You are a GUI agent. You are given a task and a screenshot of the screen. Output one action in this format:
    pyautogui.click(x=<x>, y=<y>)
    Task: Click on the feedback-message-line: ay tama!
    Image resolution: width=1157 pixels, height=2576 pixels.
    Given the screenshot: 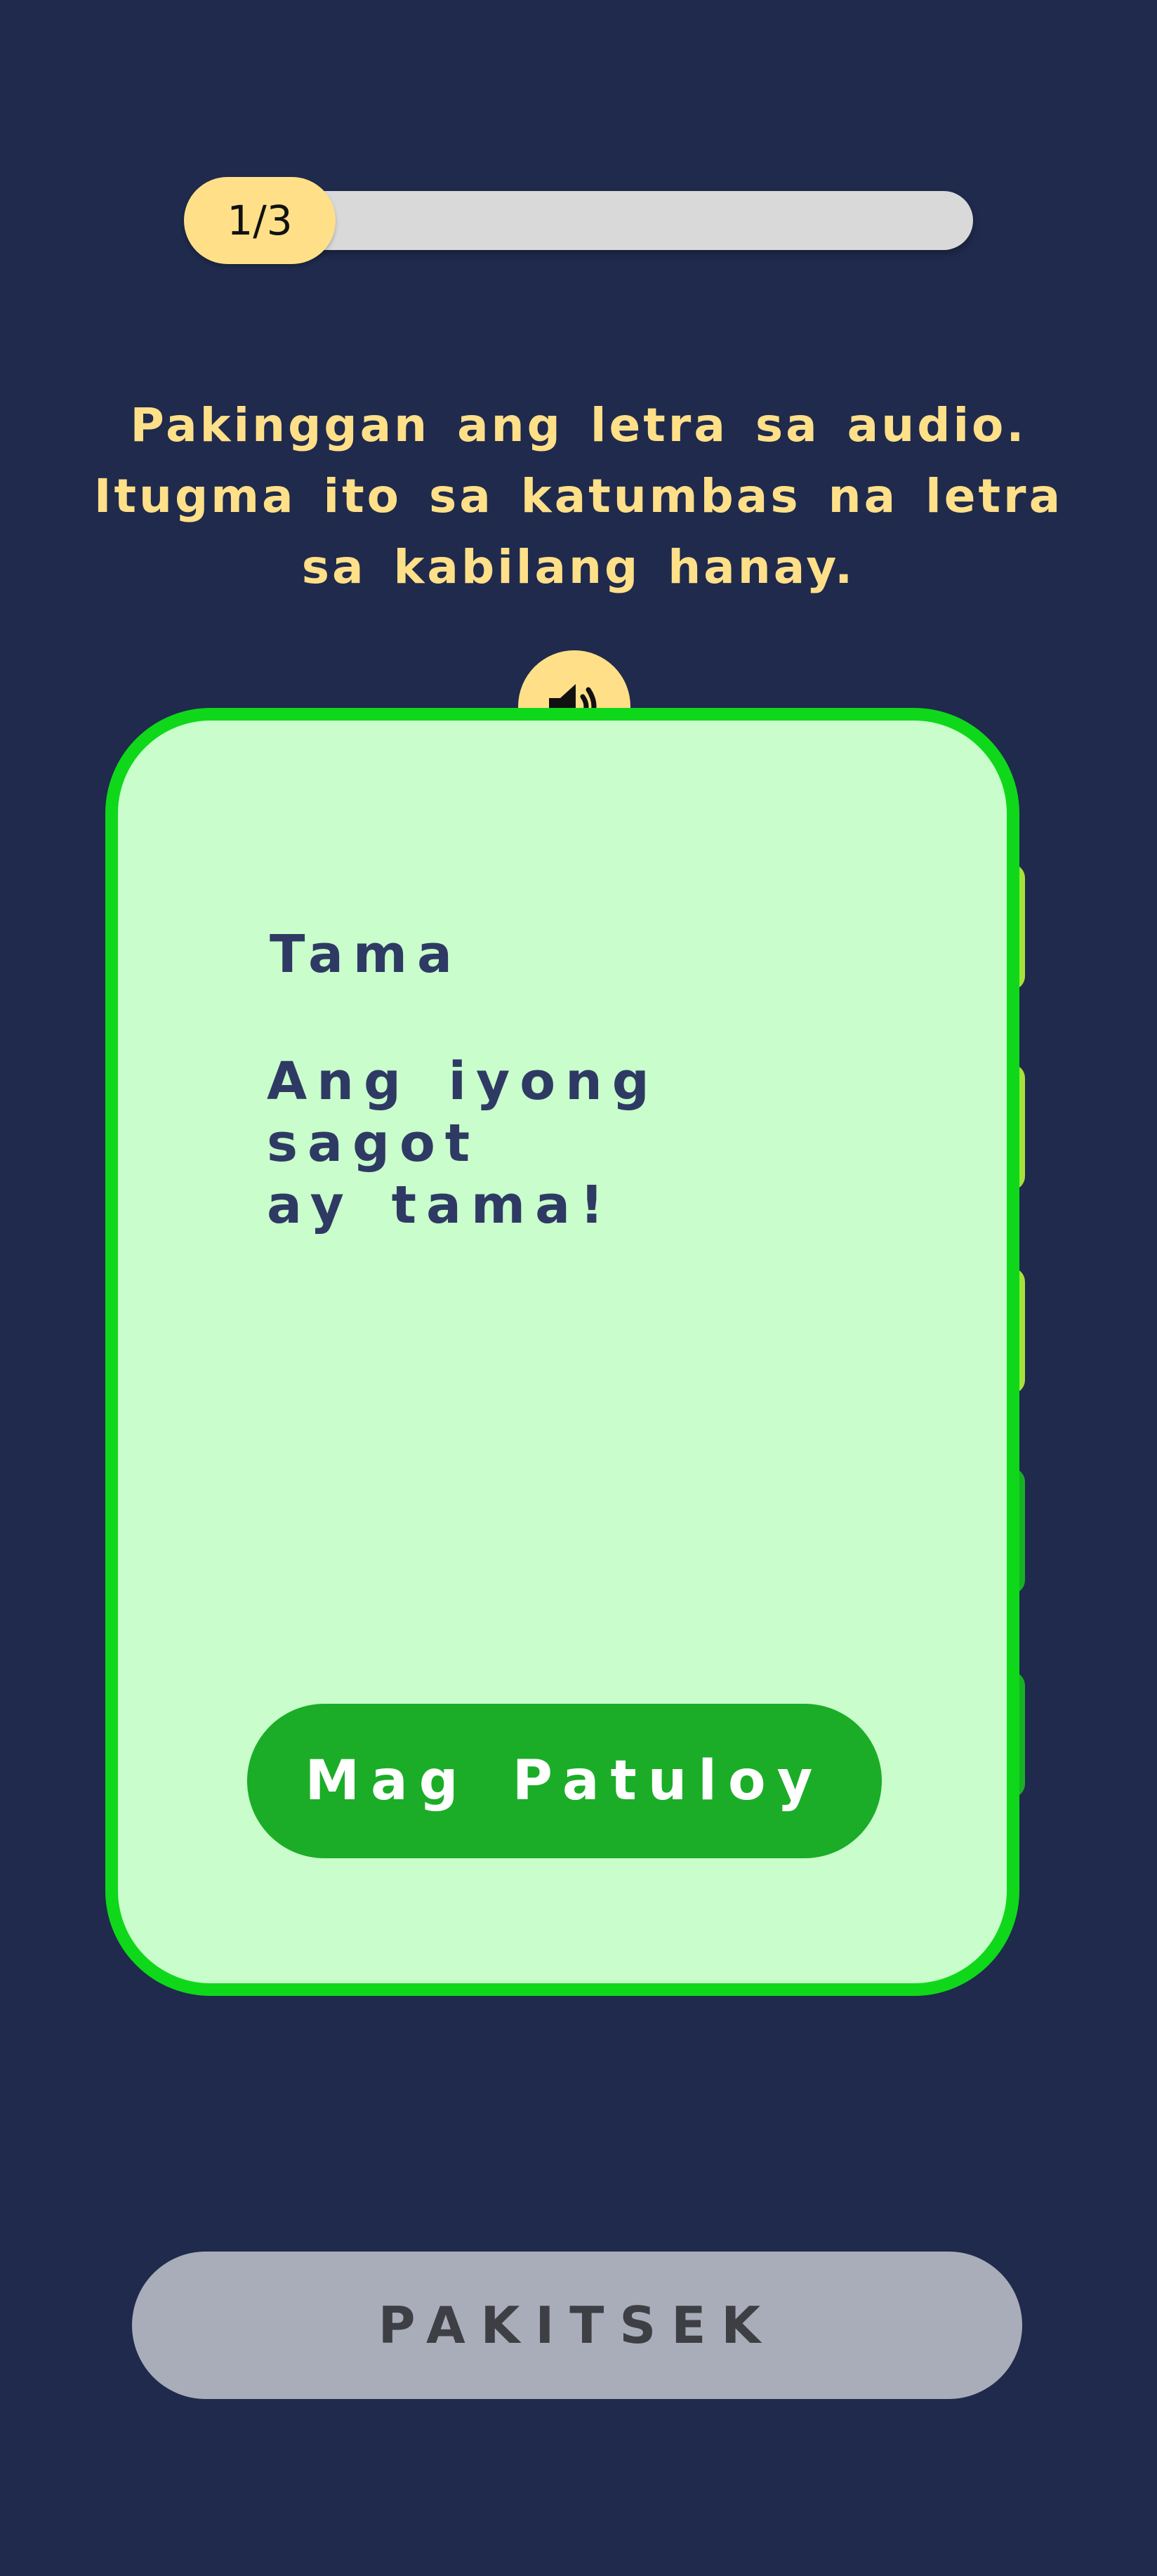 What is the action you would take?
    pyautogui.click(x=440, y=1205)
    